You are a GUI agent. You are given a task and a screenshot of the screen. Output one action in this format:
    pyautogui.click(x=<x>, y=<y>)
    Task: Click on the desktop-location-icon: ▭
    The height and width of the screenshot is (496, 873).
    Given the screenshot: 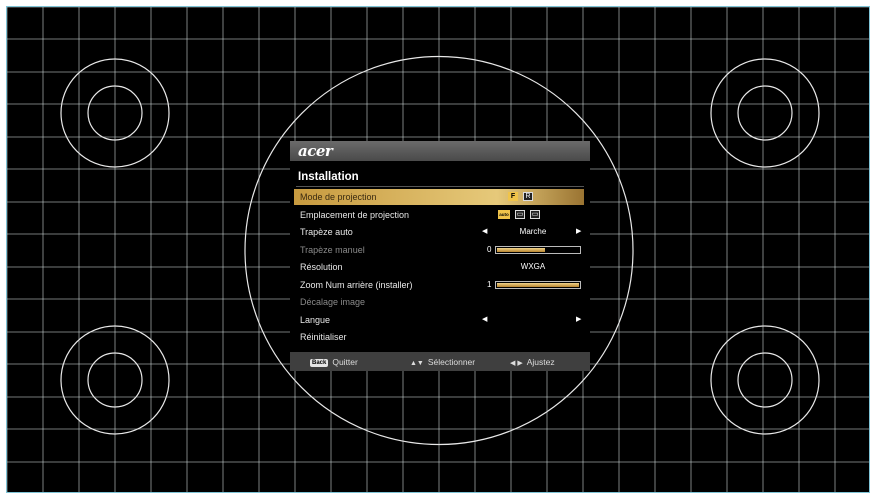 What is the action you would take?
    pyautogui.click(x=520, y=214)
    